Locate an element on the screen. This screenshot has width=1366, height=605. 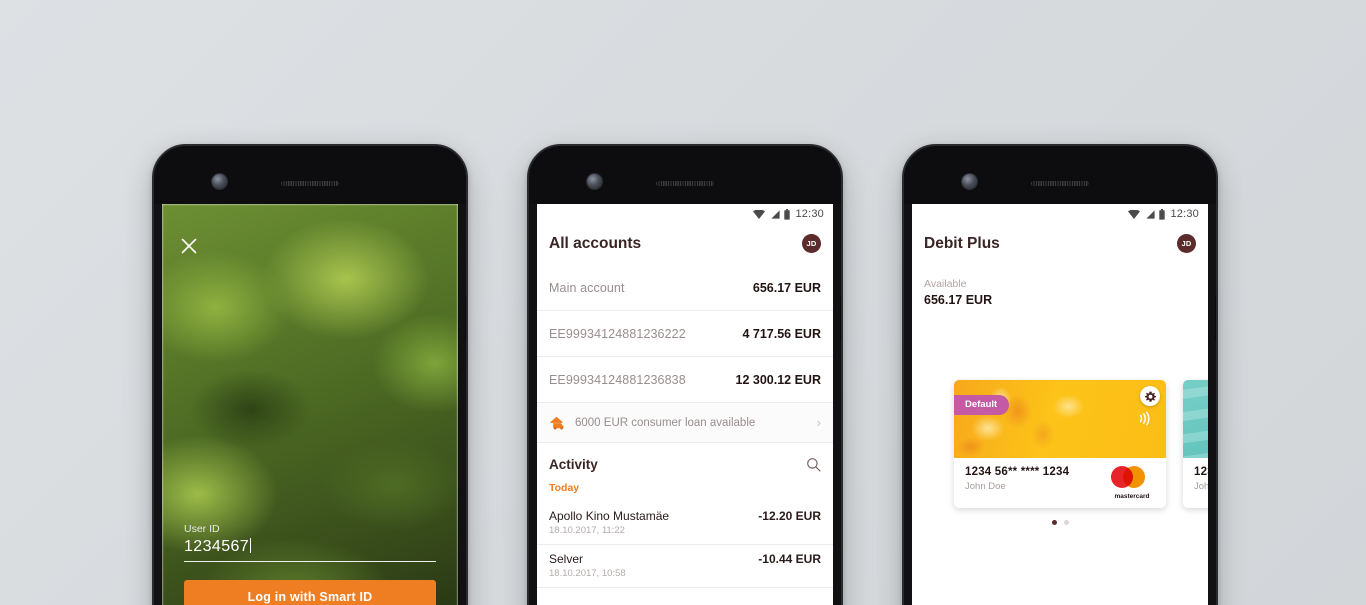
balance-block: Available 656.17 EUR is located at coordinates (1060, 286).